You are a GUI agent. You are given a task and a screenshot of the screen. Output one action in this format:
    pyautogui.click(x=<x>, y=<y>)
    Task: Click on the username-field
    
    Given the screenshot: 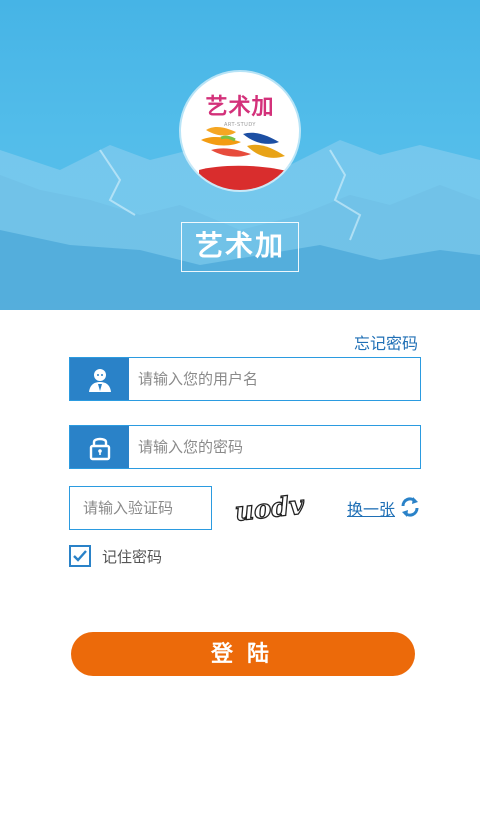 What is the action you would take?
    pyautogui.click(x=245, y=379)
    